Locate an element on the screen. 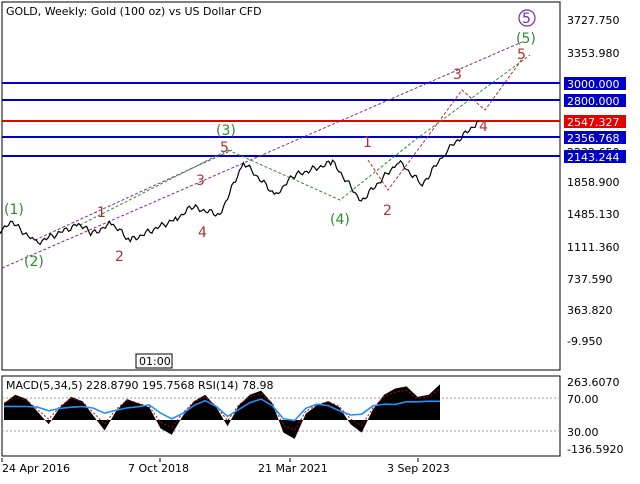  price-tick: 1111.360 is located at coordinates (593, 247).